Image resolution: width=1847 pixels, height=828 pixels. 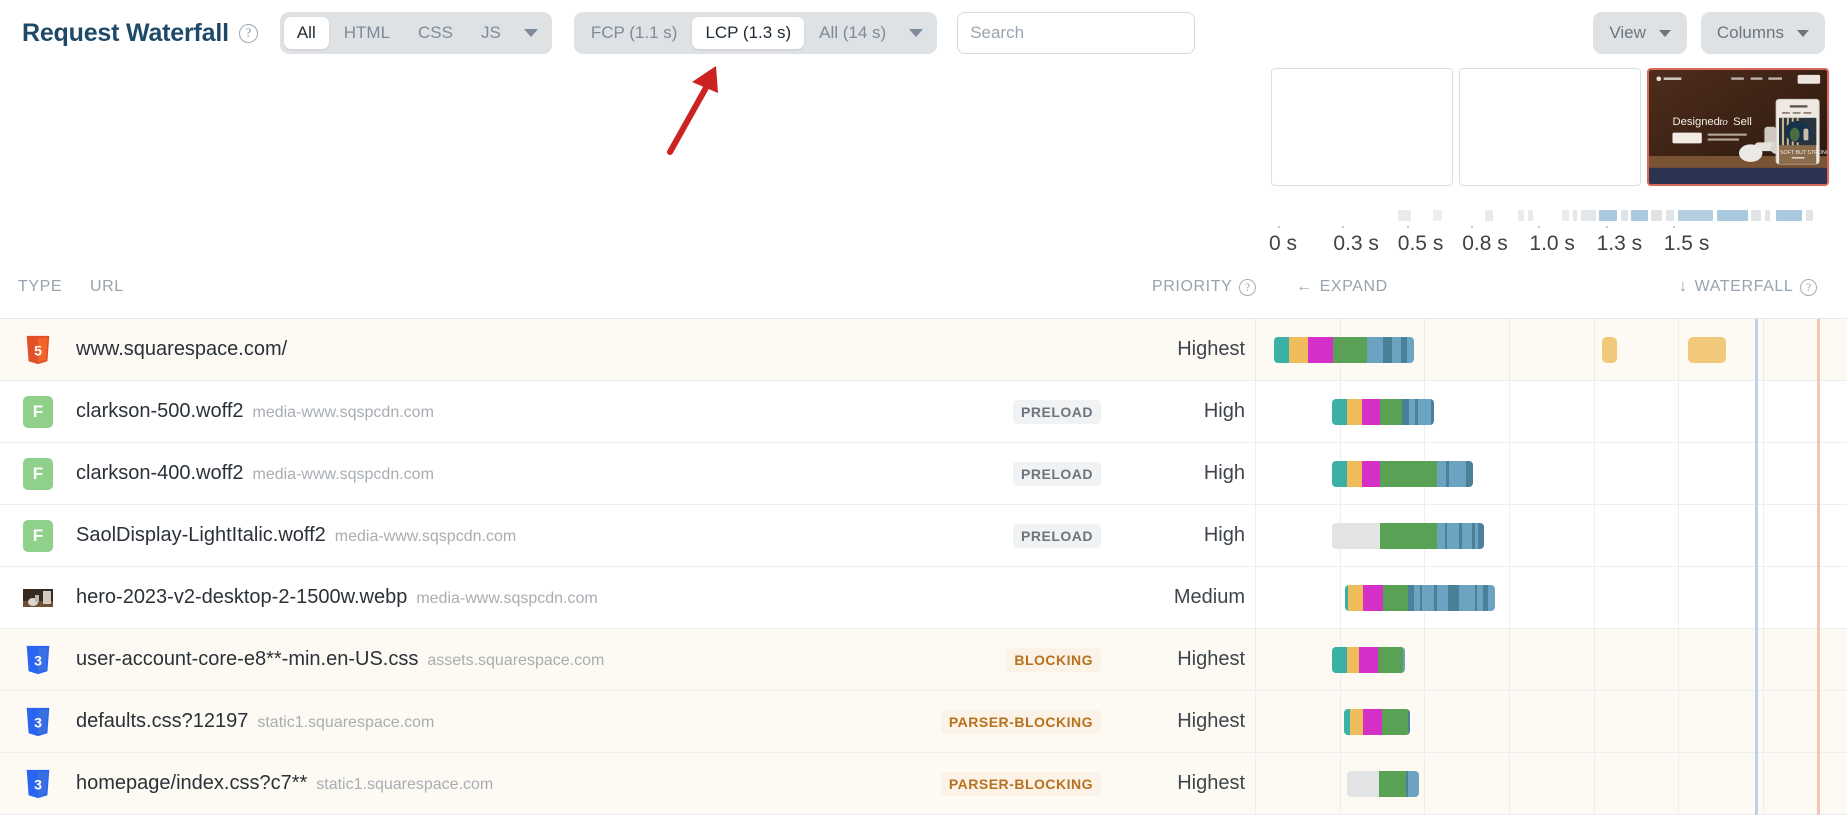 I want to click on type-filter-all: All, so click(x=306, y=33).